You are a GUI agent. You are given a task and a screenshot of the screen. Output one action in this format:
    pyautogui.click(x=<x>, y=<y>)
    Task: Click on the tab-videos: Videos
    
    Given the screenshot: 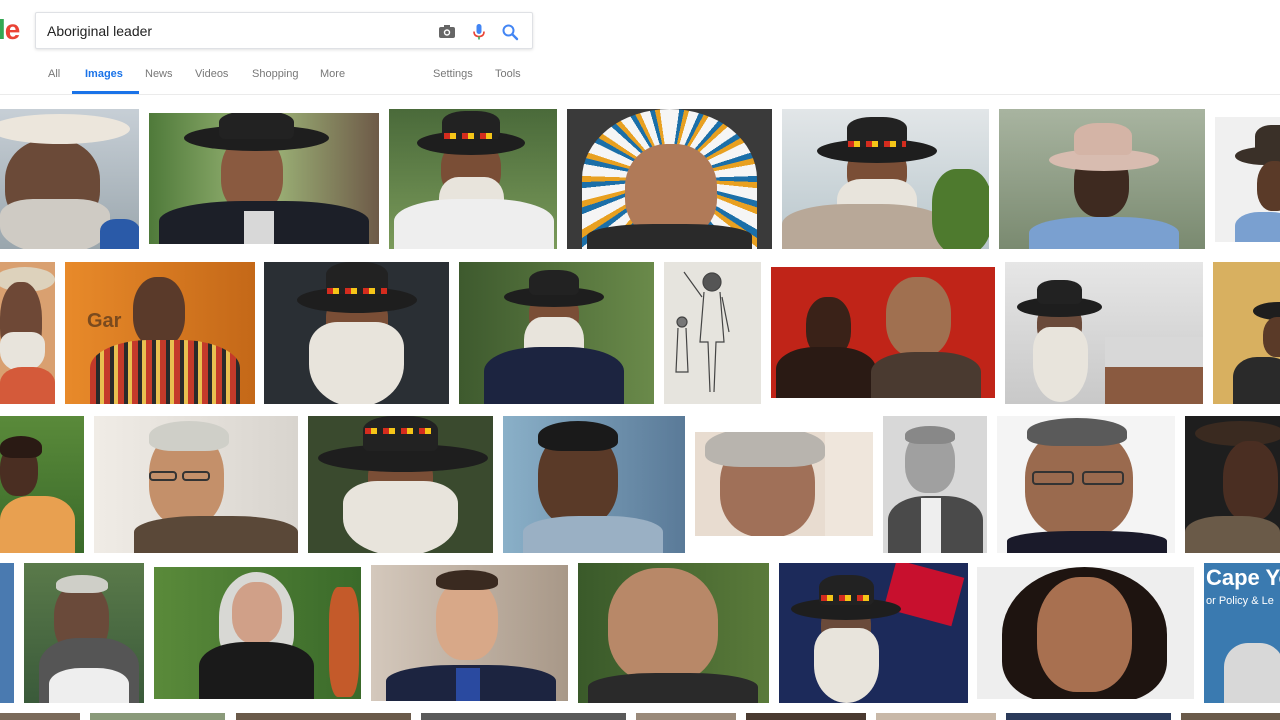 What is the action you would take?
    pyautogui.click(x=211, y=74)
    